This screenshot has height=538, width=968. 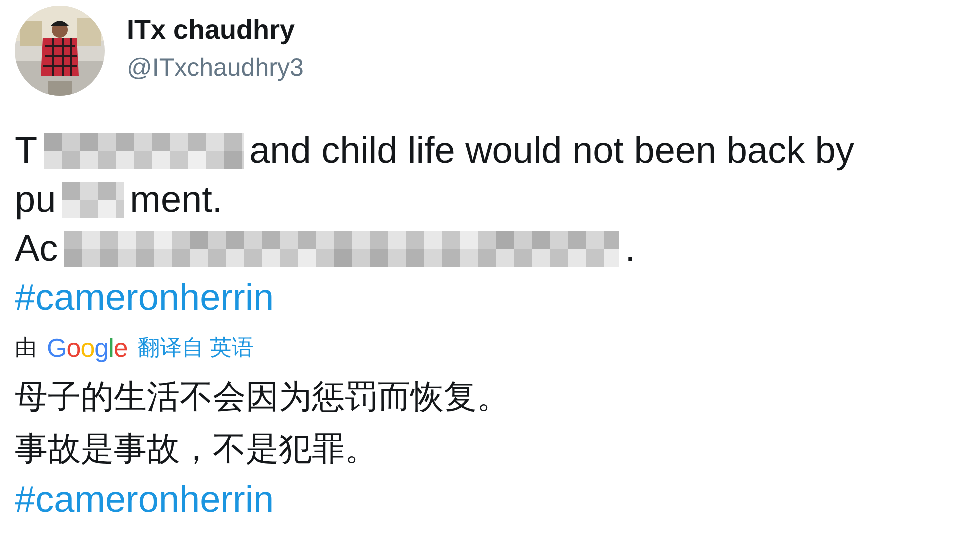 What do you see at coordinates (215, 68) in the screenshot?
I see `author-handle: @ITxchaudhry3` at bounding box center [215, 68].